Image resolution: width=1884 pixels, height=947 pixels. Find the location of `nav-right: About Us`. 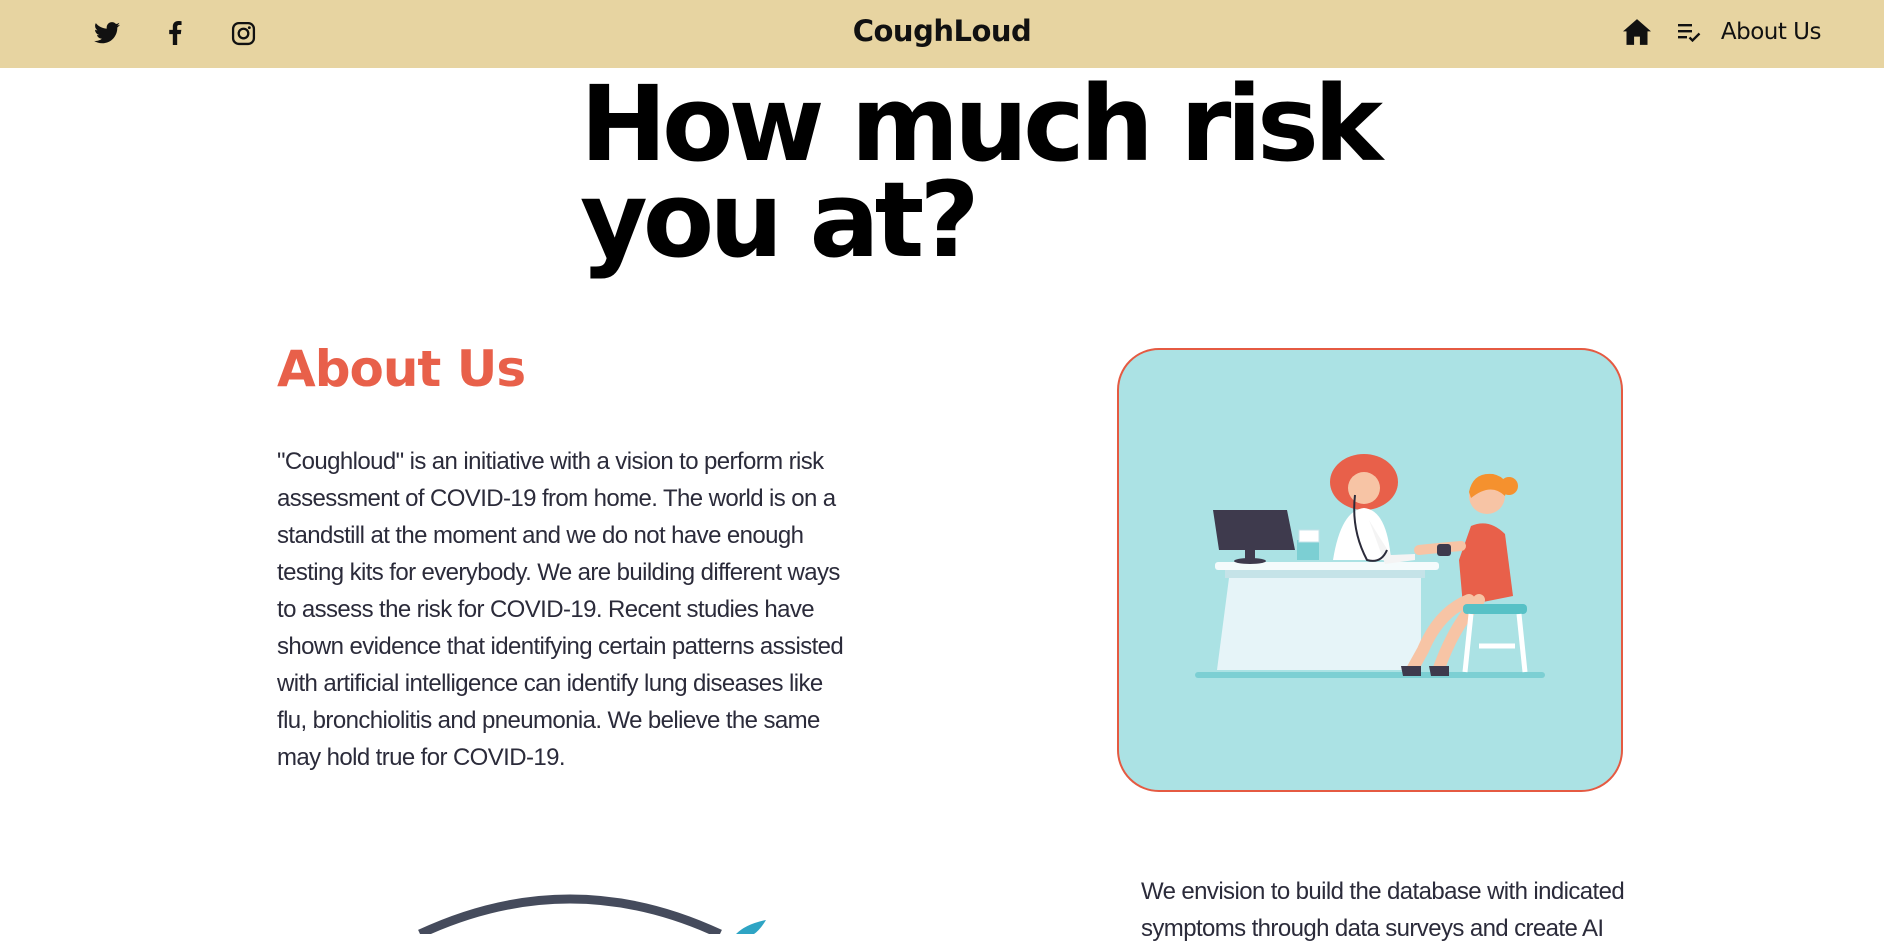

nav-right: About Us is located at coordinates (1721, 32).